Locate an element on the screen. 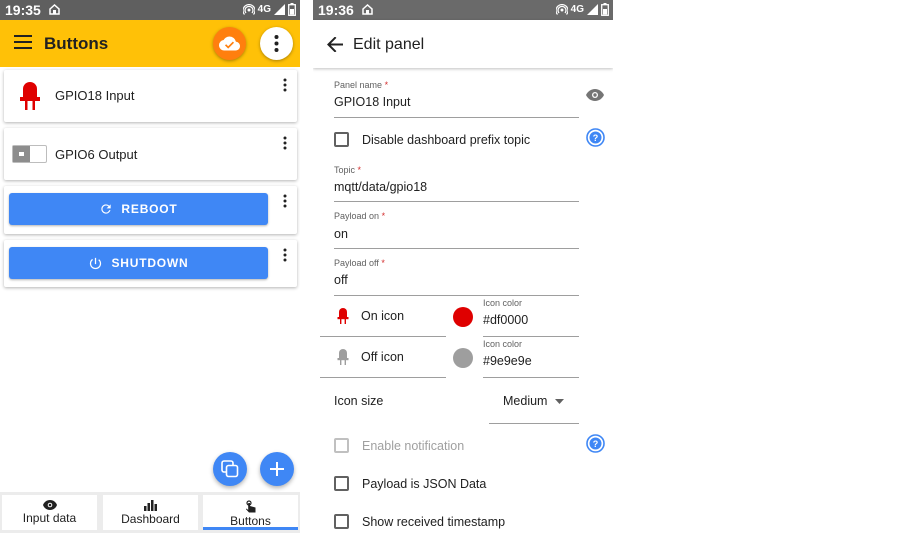 The width and height of the screenshot is (920, 533). touch-icon is located at coordinates (250, 506).